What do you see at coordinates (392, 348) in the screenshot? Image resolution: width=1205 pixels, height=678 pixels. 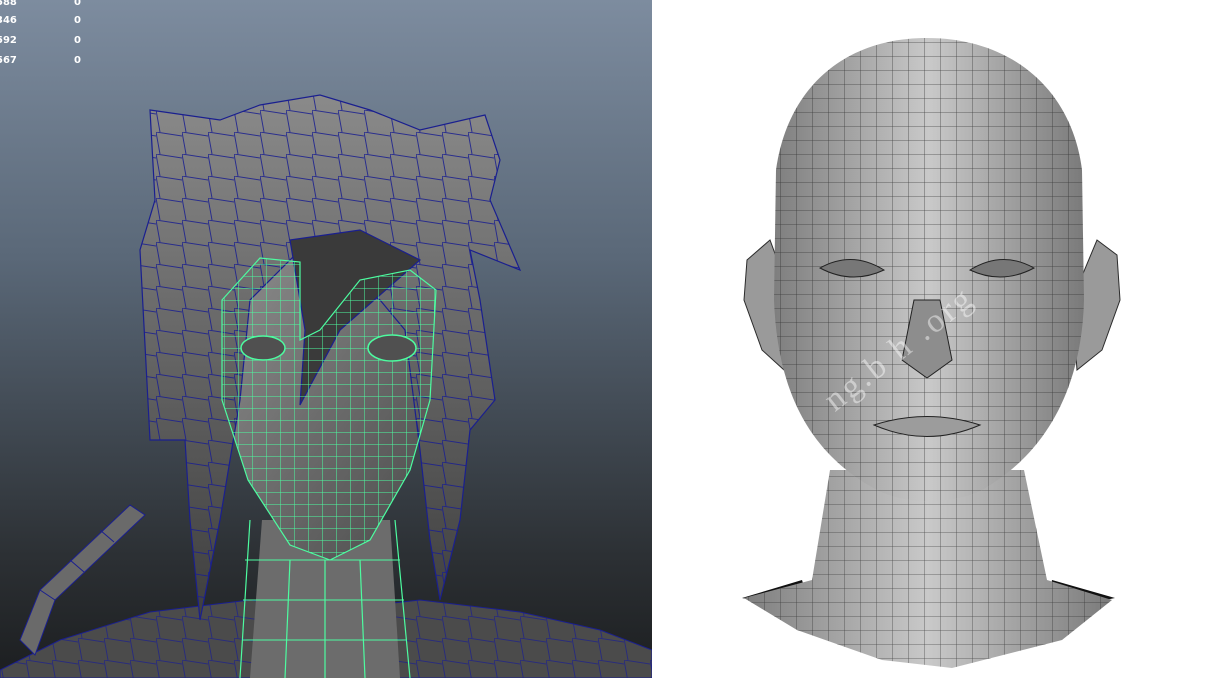 I see `right-eye` at bounding box center [392, 348].